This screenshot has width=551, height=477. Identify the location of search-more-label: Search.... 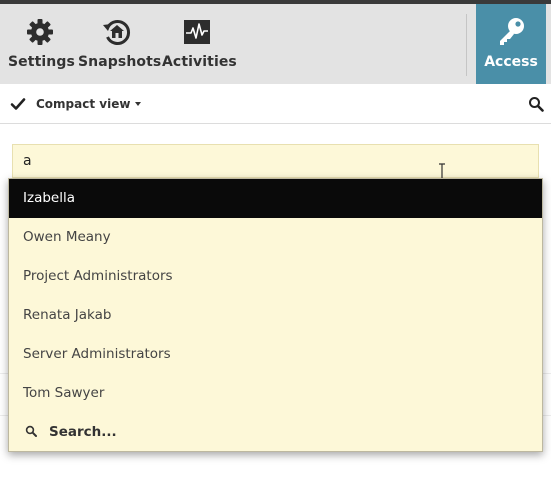
(83, 432).